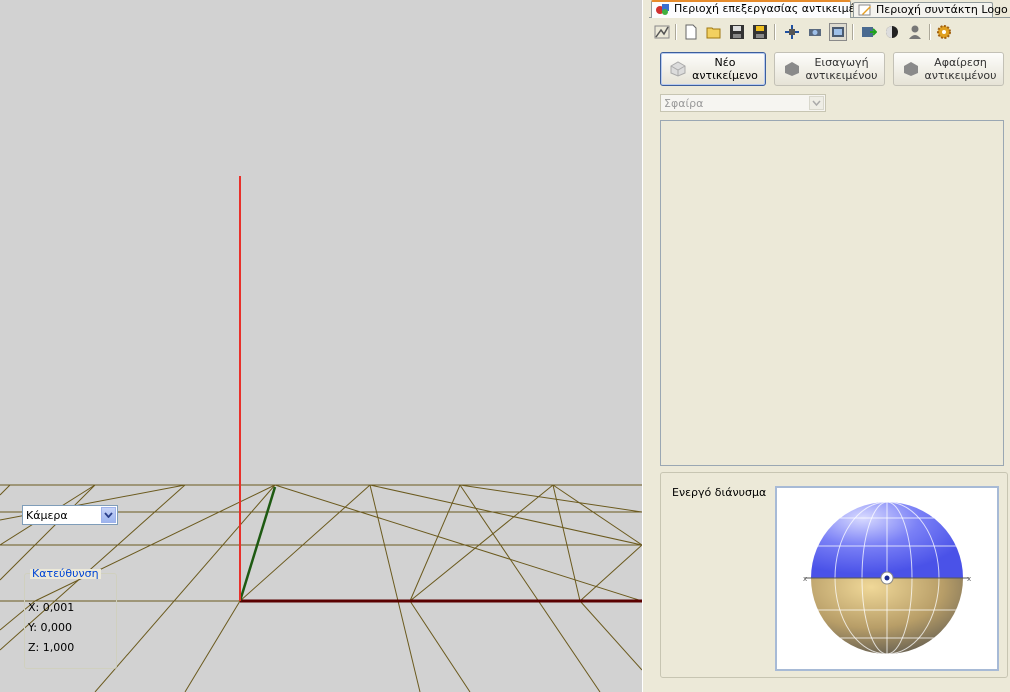 This screenshot has height=692, width=1010. What do you see at coordinates (915, 32) in the screenshot?
I see `user-icon` at bounding box center [915, 32].